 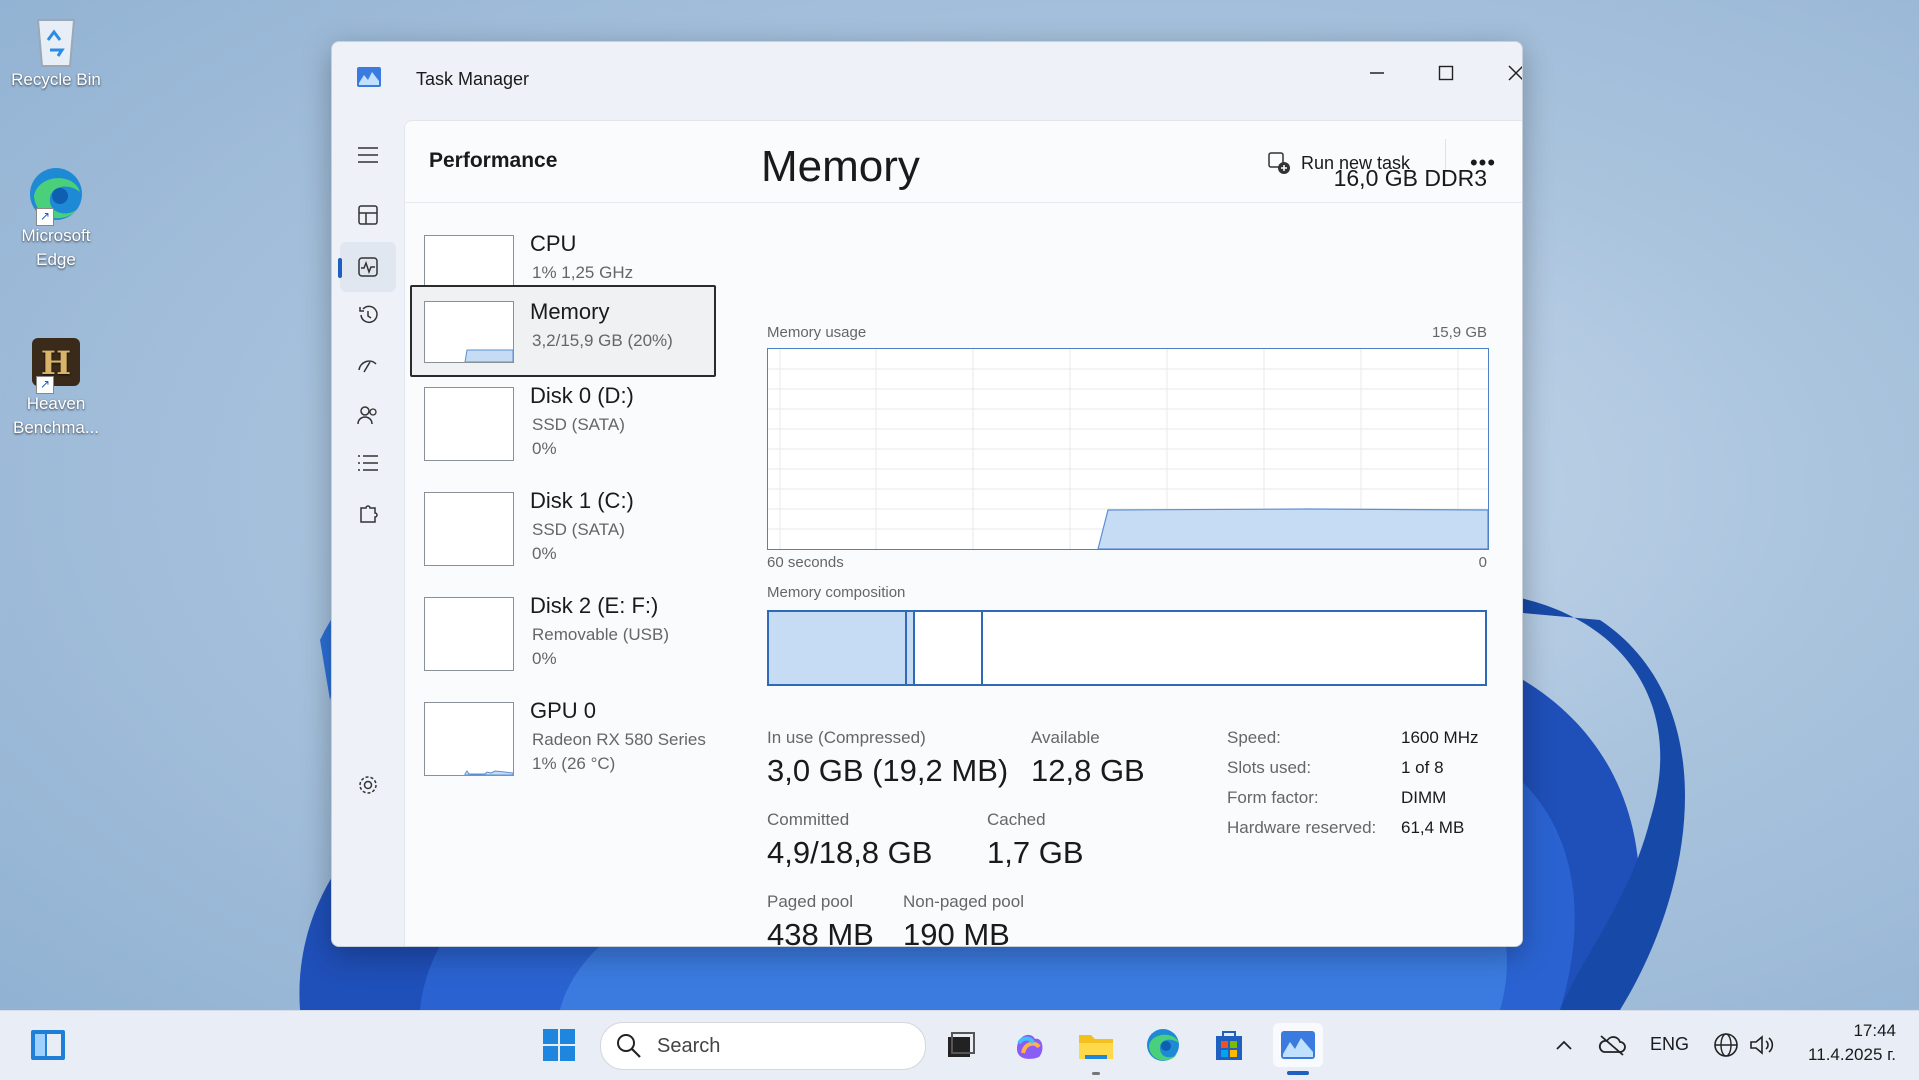 I want to click on nav-services, so click(x=368, y=513).